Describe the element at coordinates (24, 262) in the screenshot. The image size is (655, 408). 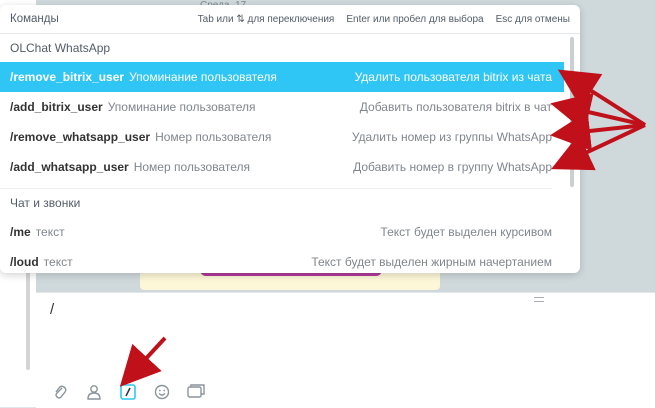
I see `command-name: /loud` at that location.